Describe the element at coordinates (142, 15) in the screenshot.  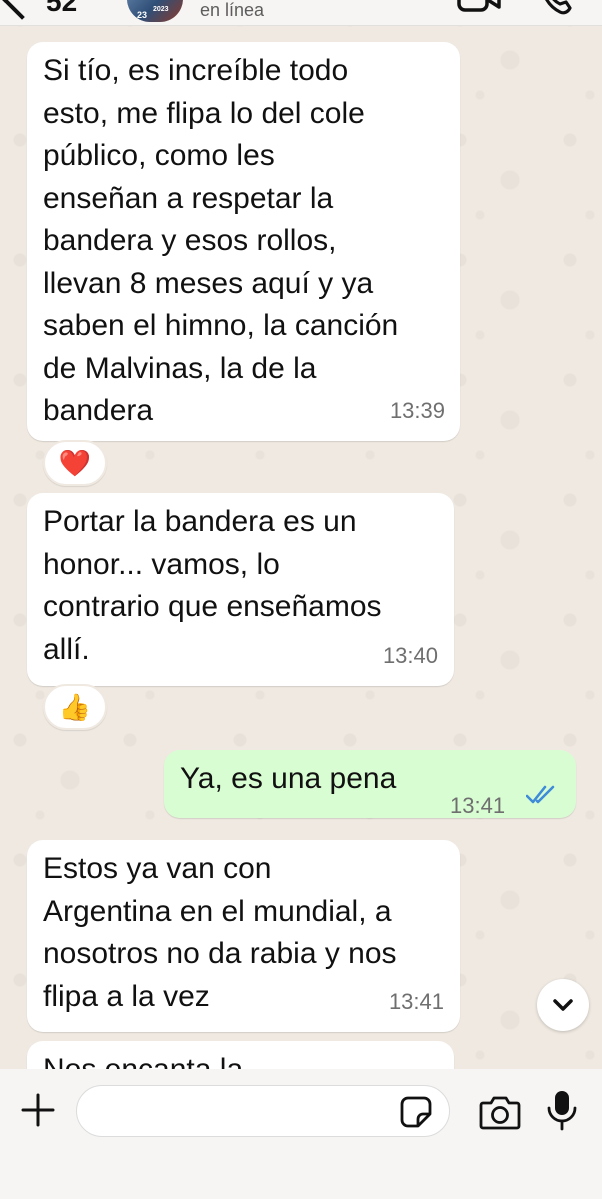
I see `avatar-text: 23` at that location.